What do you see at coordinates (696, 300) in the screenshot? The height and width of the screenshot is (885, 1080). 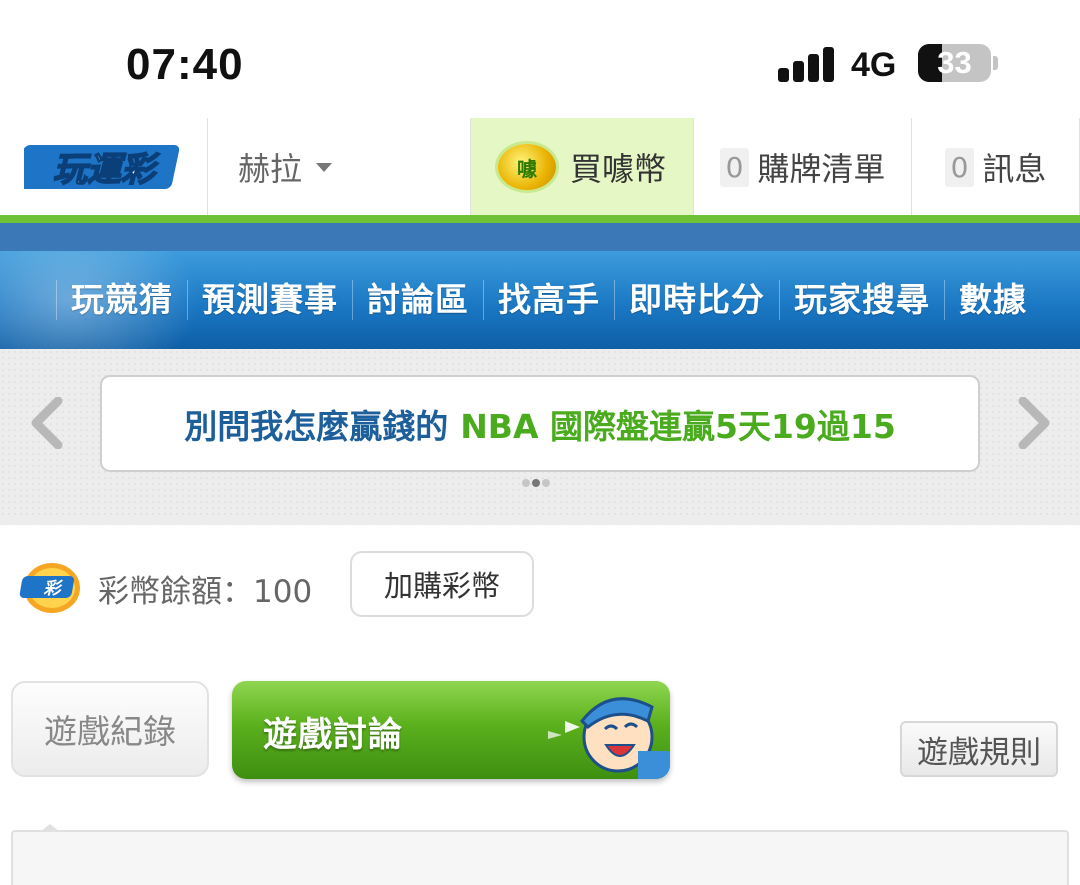 I see `menu-item-live-scores: 即時比分` at bounding box center [696, 300].